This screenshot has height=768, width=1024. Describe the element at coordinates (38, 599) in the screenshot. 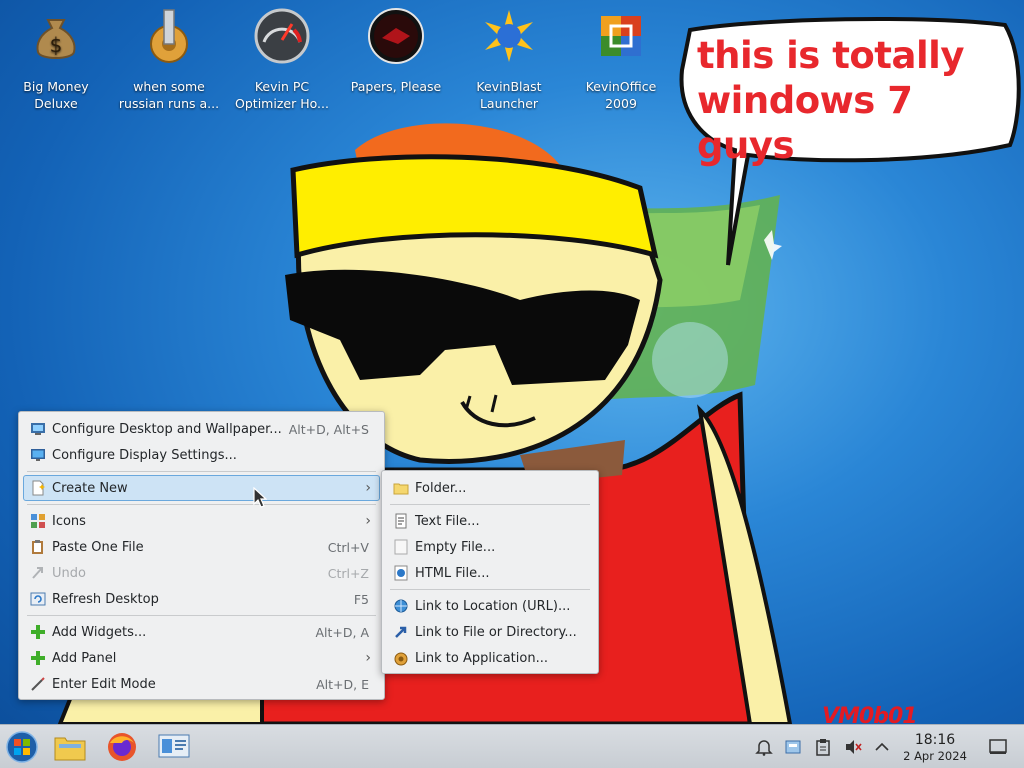

I see `refresh-icon` at that location.